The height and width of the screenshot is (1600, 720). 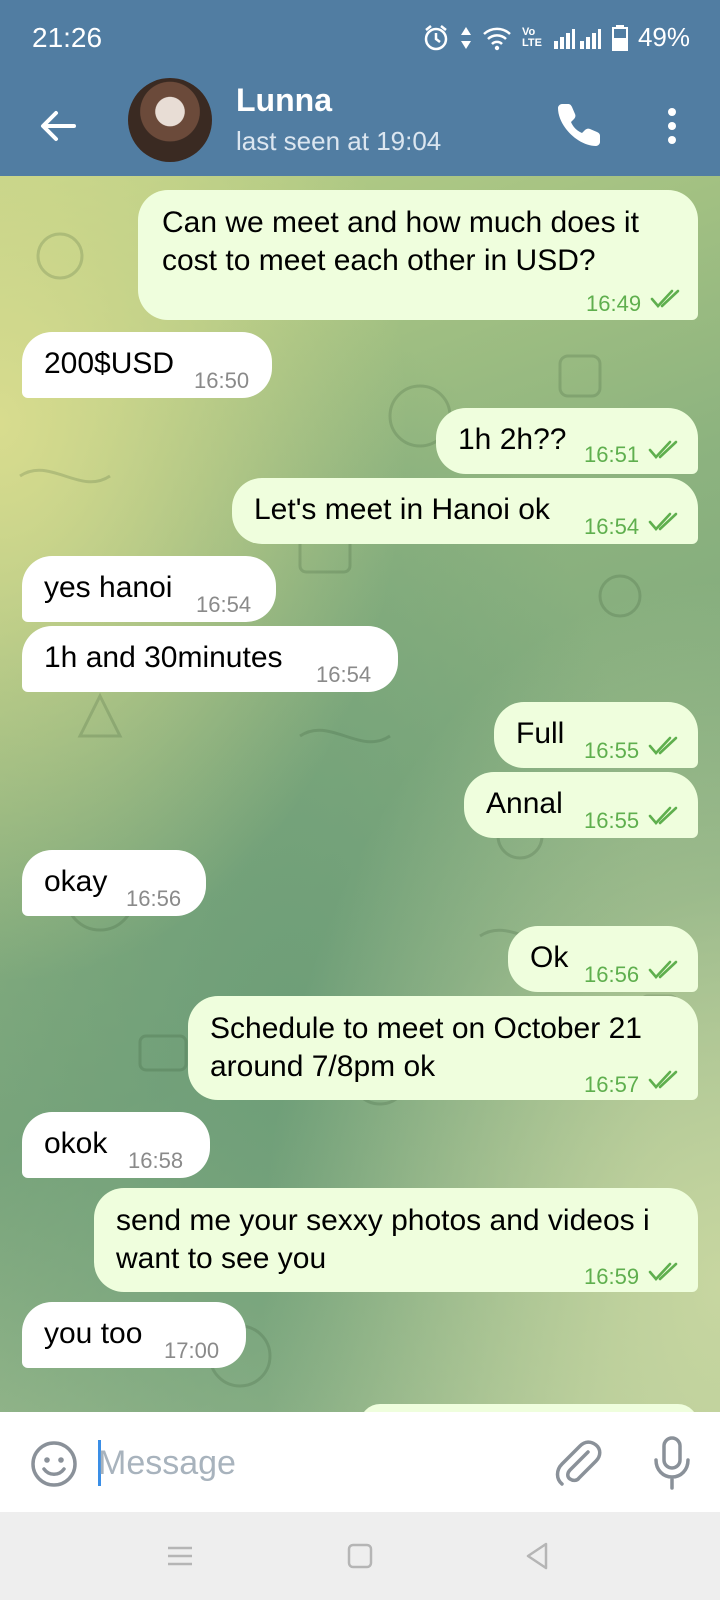 What do you see at coordinates (222, 380) in the screenshot?
I see `message-time: 16:50` at bounding box center [222, 380].